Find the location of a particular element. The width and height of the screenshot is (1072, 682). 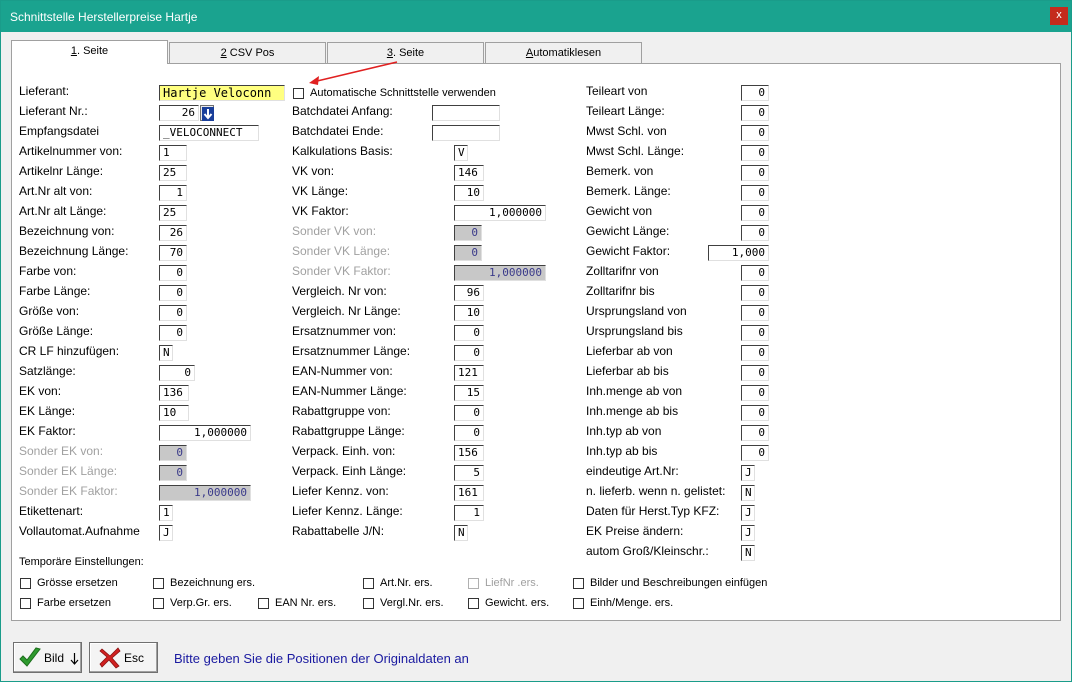

batchdatei-anfang-field is located at coordinates (466, 113).